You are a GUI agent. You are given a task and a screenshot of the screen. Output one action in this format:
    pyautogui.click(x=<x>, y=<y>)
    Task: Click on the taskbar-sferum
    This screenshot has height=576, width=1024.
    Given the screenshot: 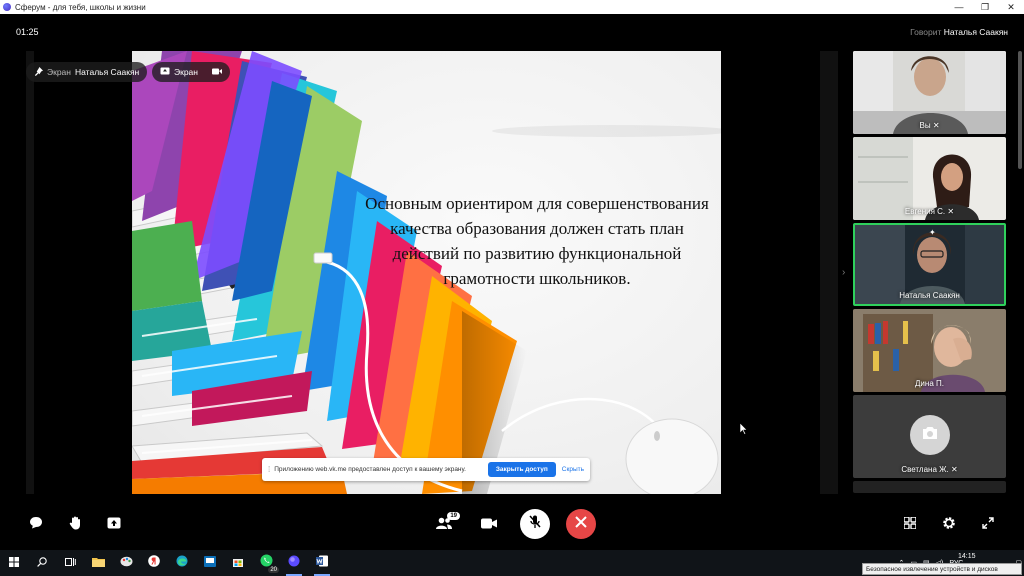 What is the action you would take?
    pyautogui.click(x=294, y=563)
    